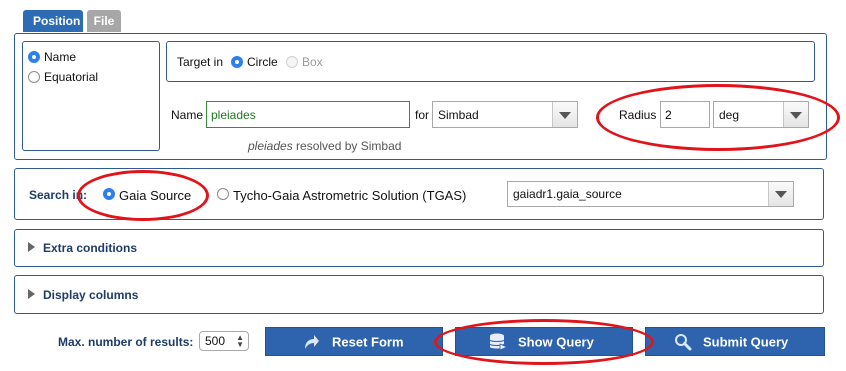 This screenshot has width=846, height=371. I want to click on display-columns-label: Display columns, so click(90, 295).